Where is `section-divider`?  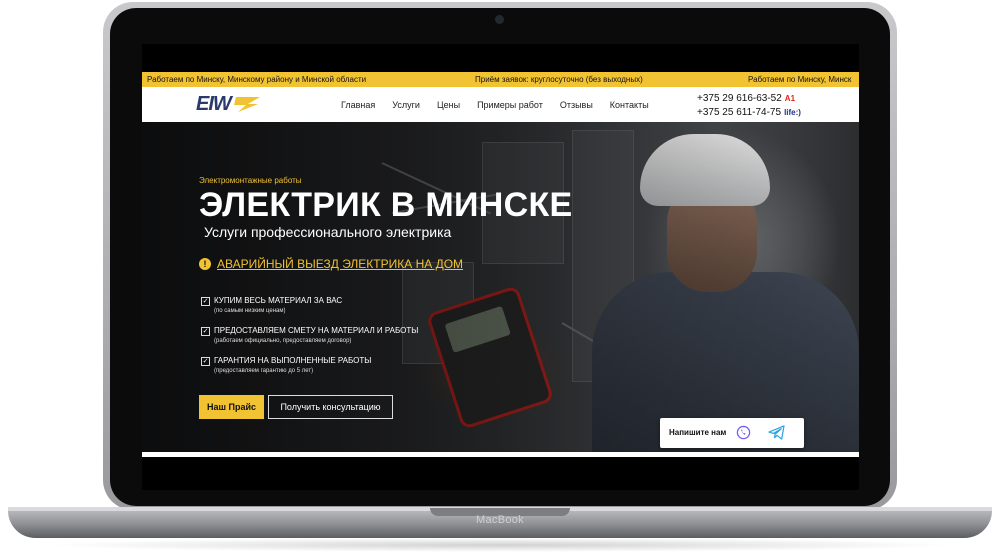
section-divider is located at coordinates (500, 454).